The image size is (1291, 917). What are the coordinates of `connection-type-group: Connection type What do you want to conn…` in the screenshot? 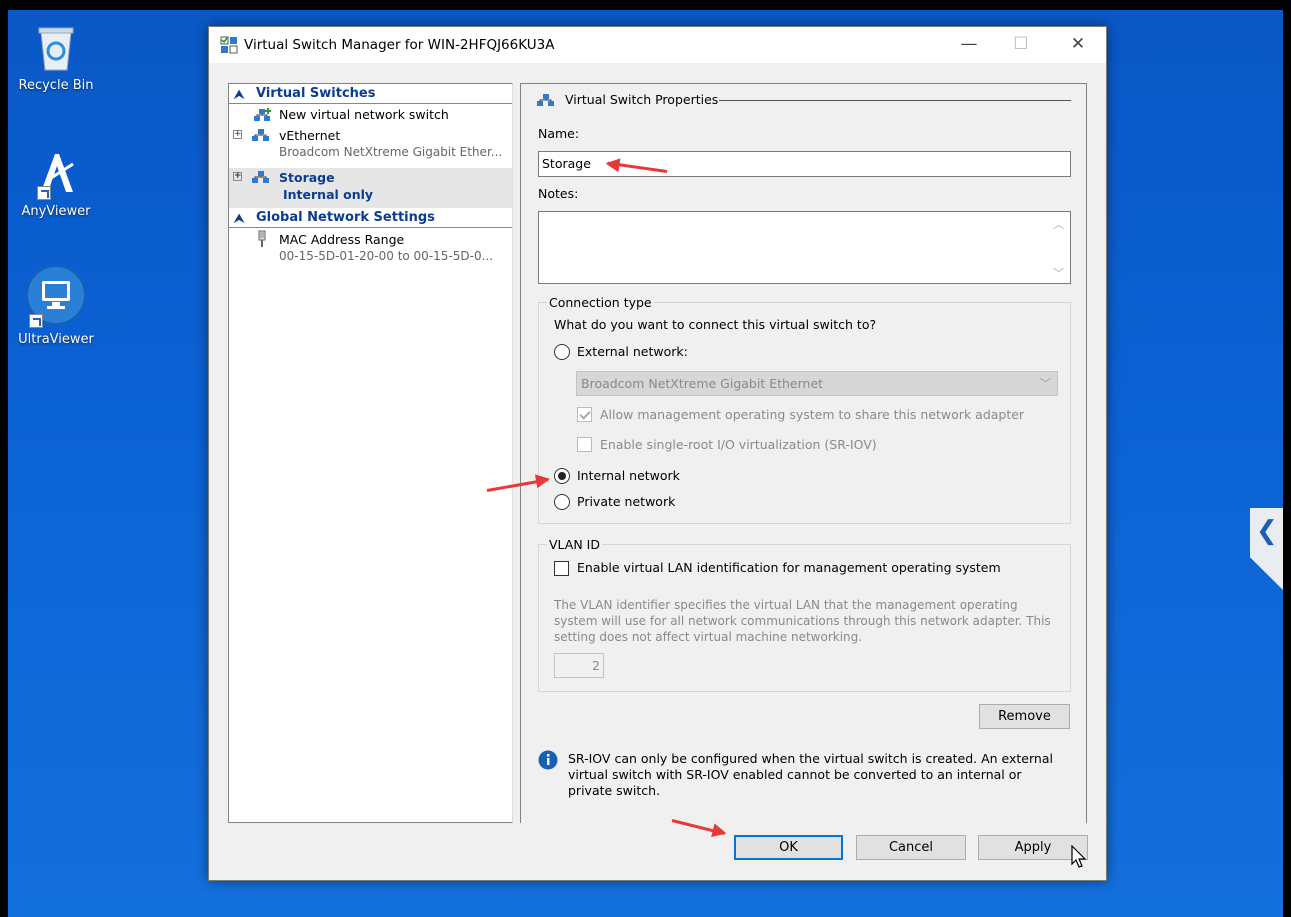 It's located at (804, 409).